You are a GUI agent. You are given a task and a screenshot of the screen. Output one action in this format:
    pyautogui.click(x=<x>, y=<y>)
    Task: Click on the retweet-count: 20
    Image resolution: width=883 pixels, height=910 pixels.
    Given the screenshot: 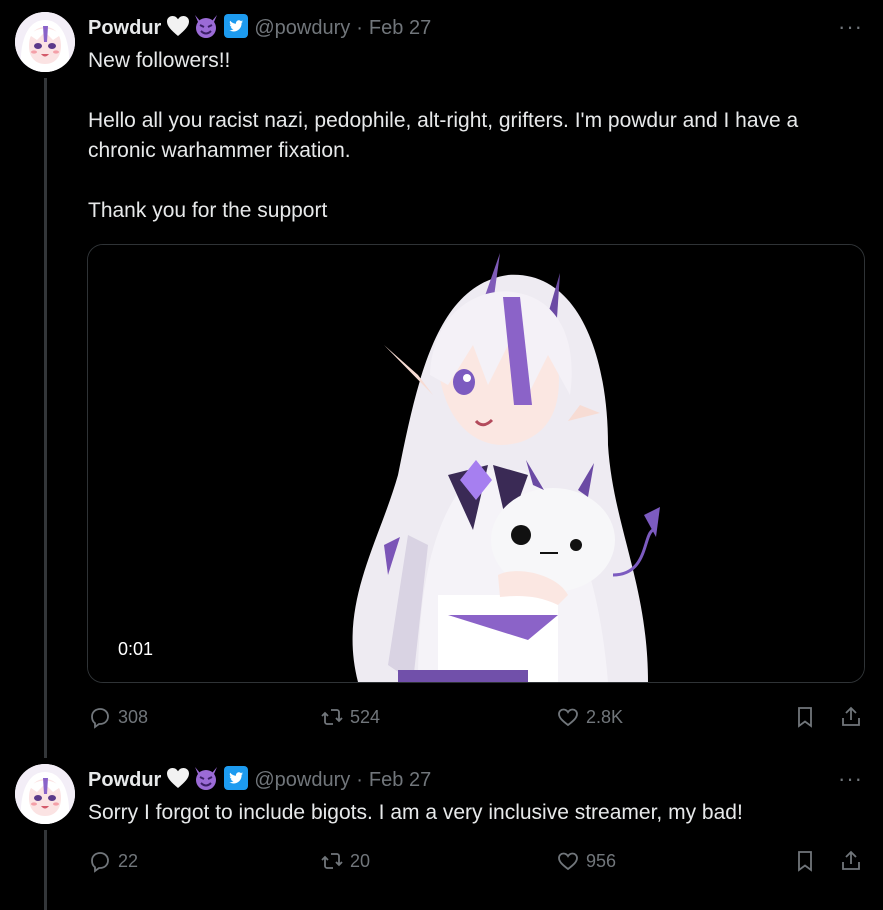 What is the action you would take?
    pyautogui.click(x=360, y=860)
    